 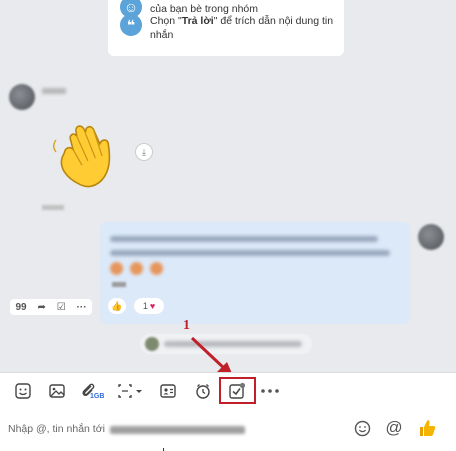 What do you see at coordinates (144, 152) in the screenshot?
I see `download-icon: ⤓` at bounding box center [144, 152].